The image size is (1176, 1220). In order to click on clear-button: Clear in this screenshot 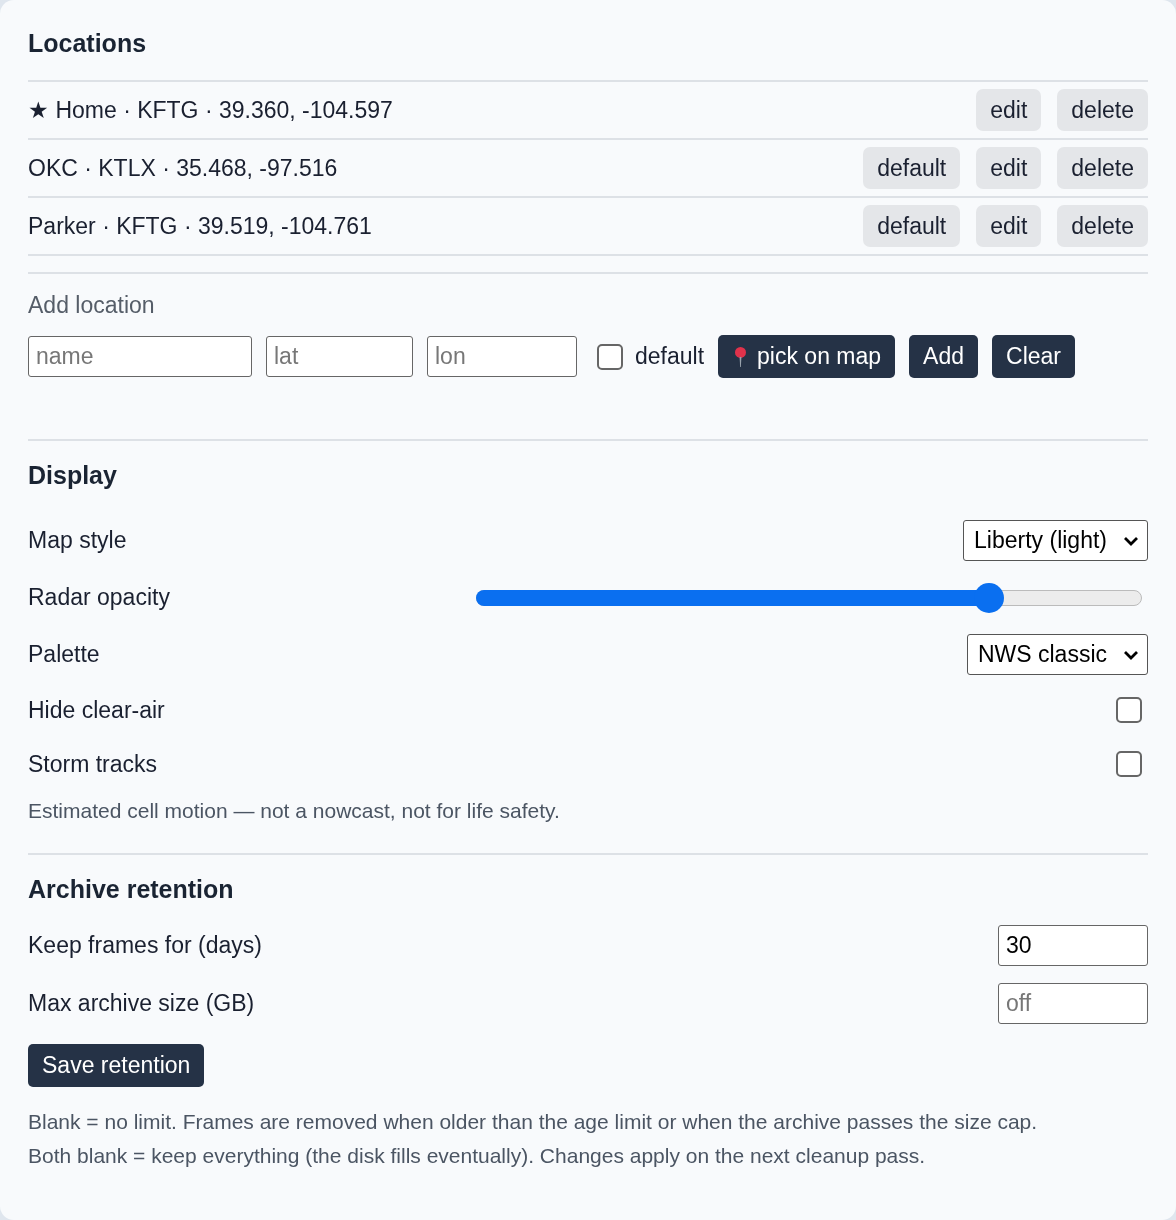, I will do `click(1033, 356)`.